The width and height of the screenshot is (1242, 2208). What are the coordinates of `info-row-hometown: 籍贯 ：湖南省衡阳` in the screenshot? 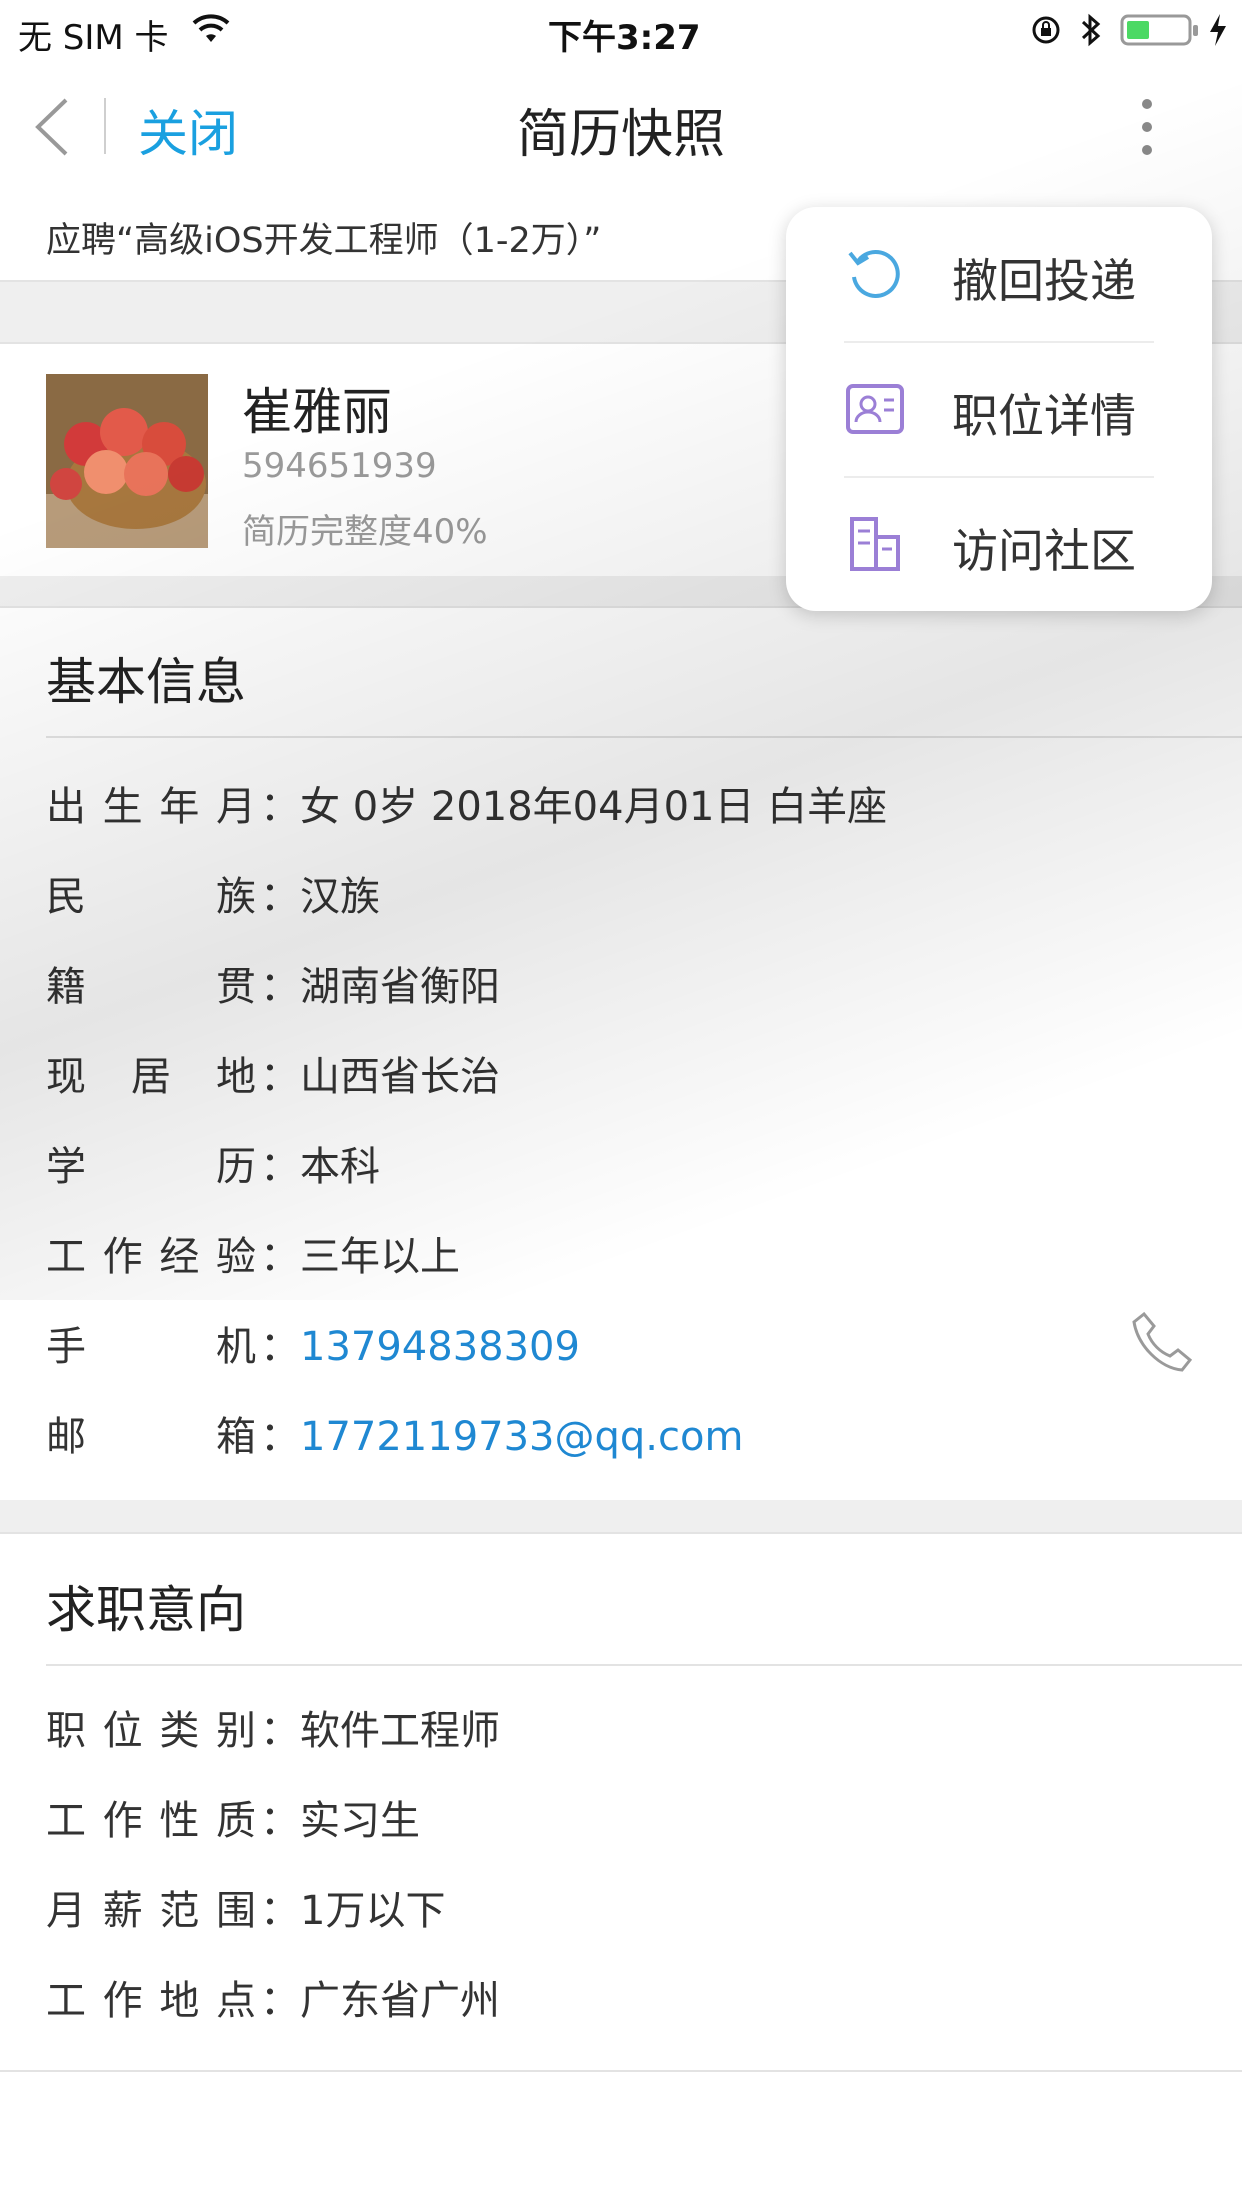 It's located at (273, 987).